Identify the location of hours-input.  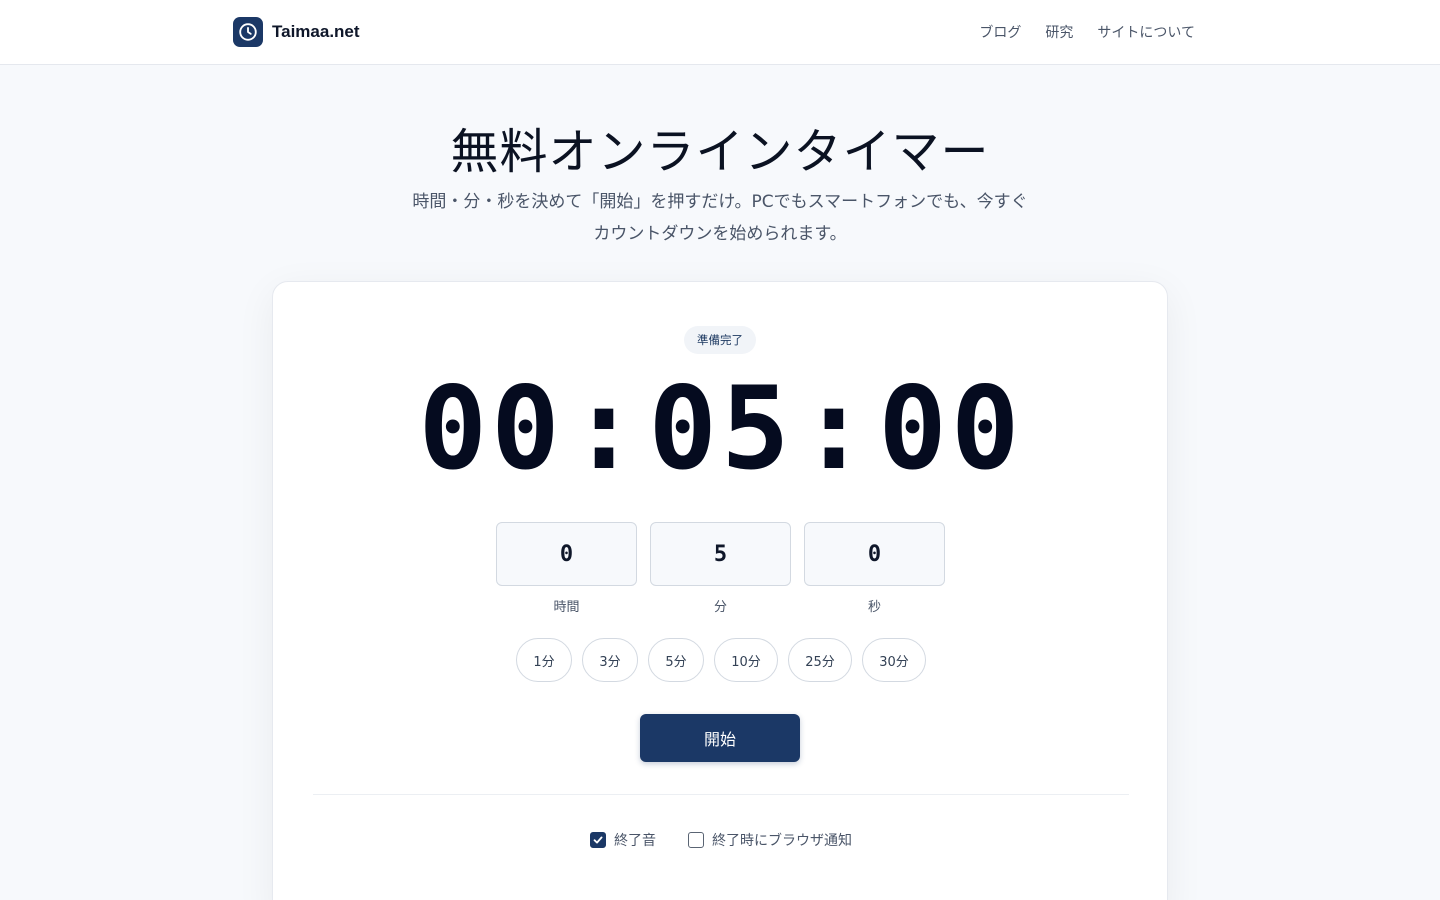
(566, 554).